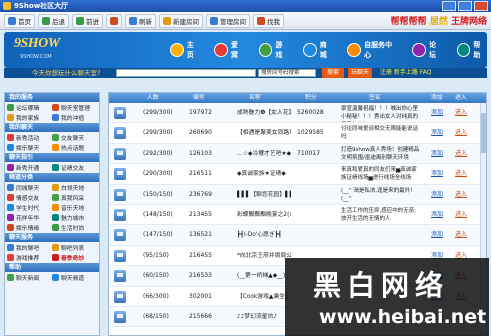  What do you see at coordinates (268, 20) in the screenshot?
I see `toolbar-button-7: 找我` at bounding box center [268, 20].